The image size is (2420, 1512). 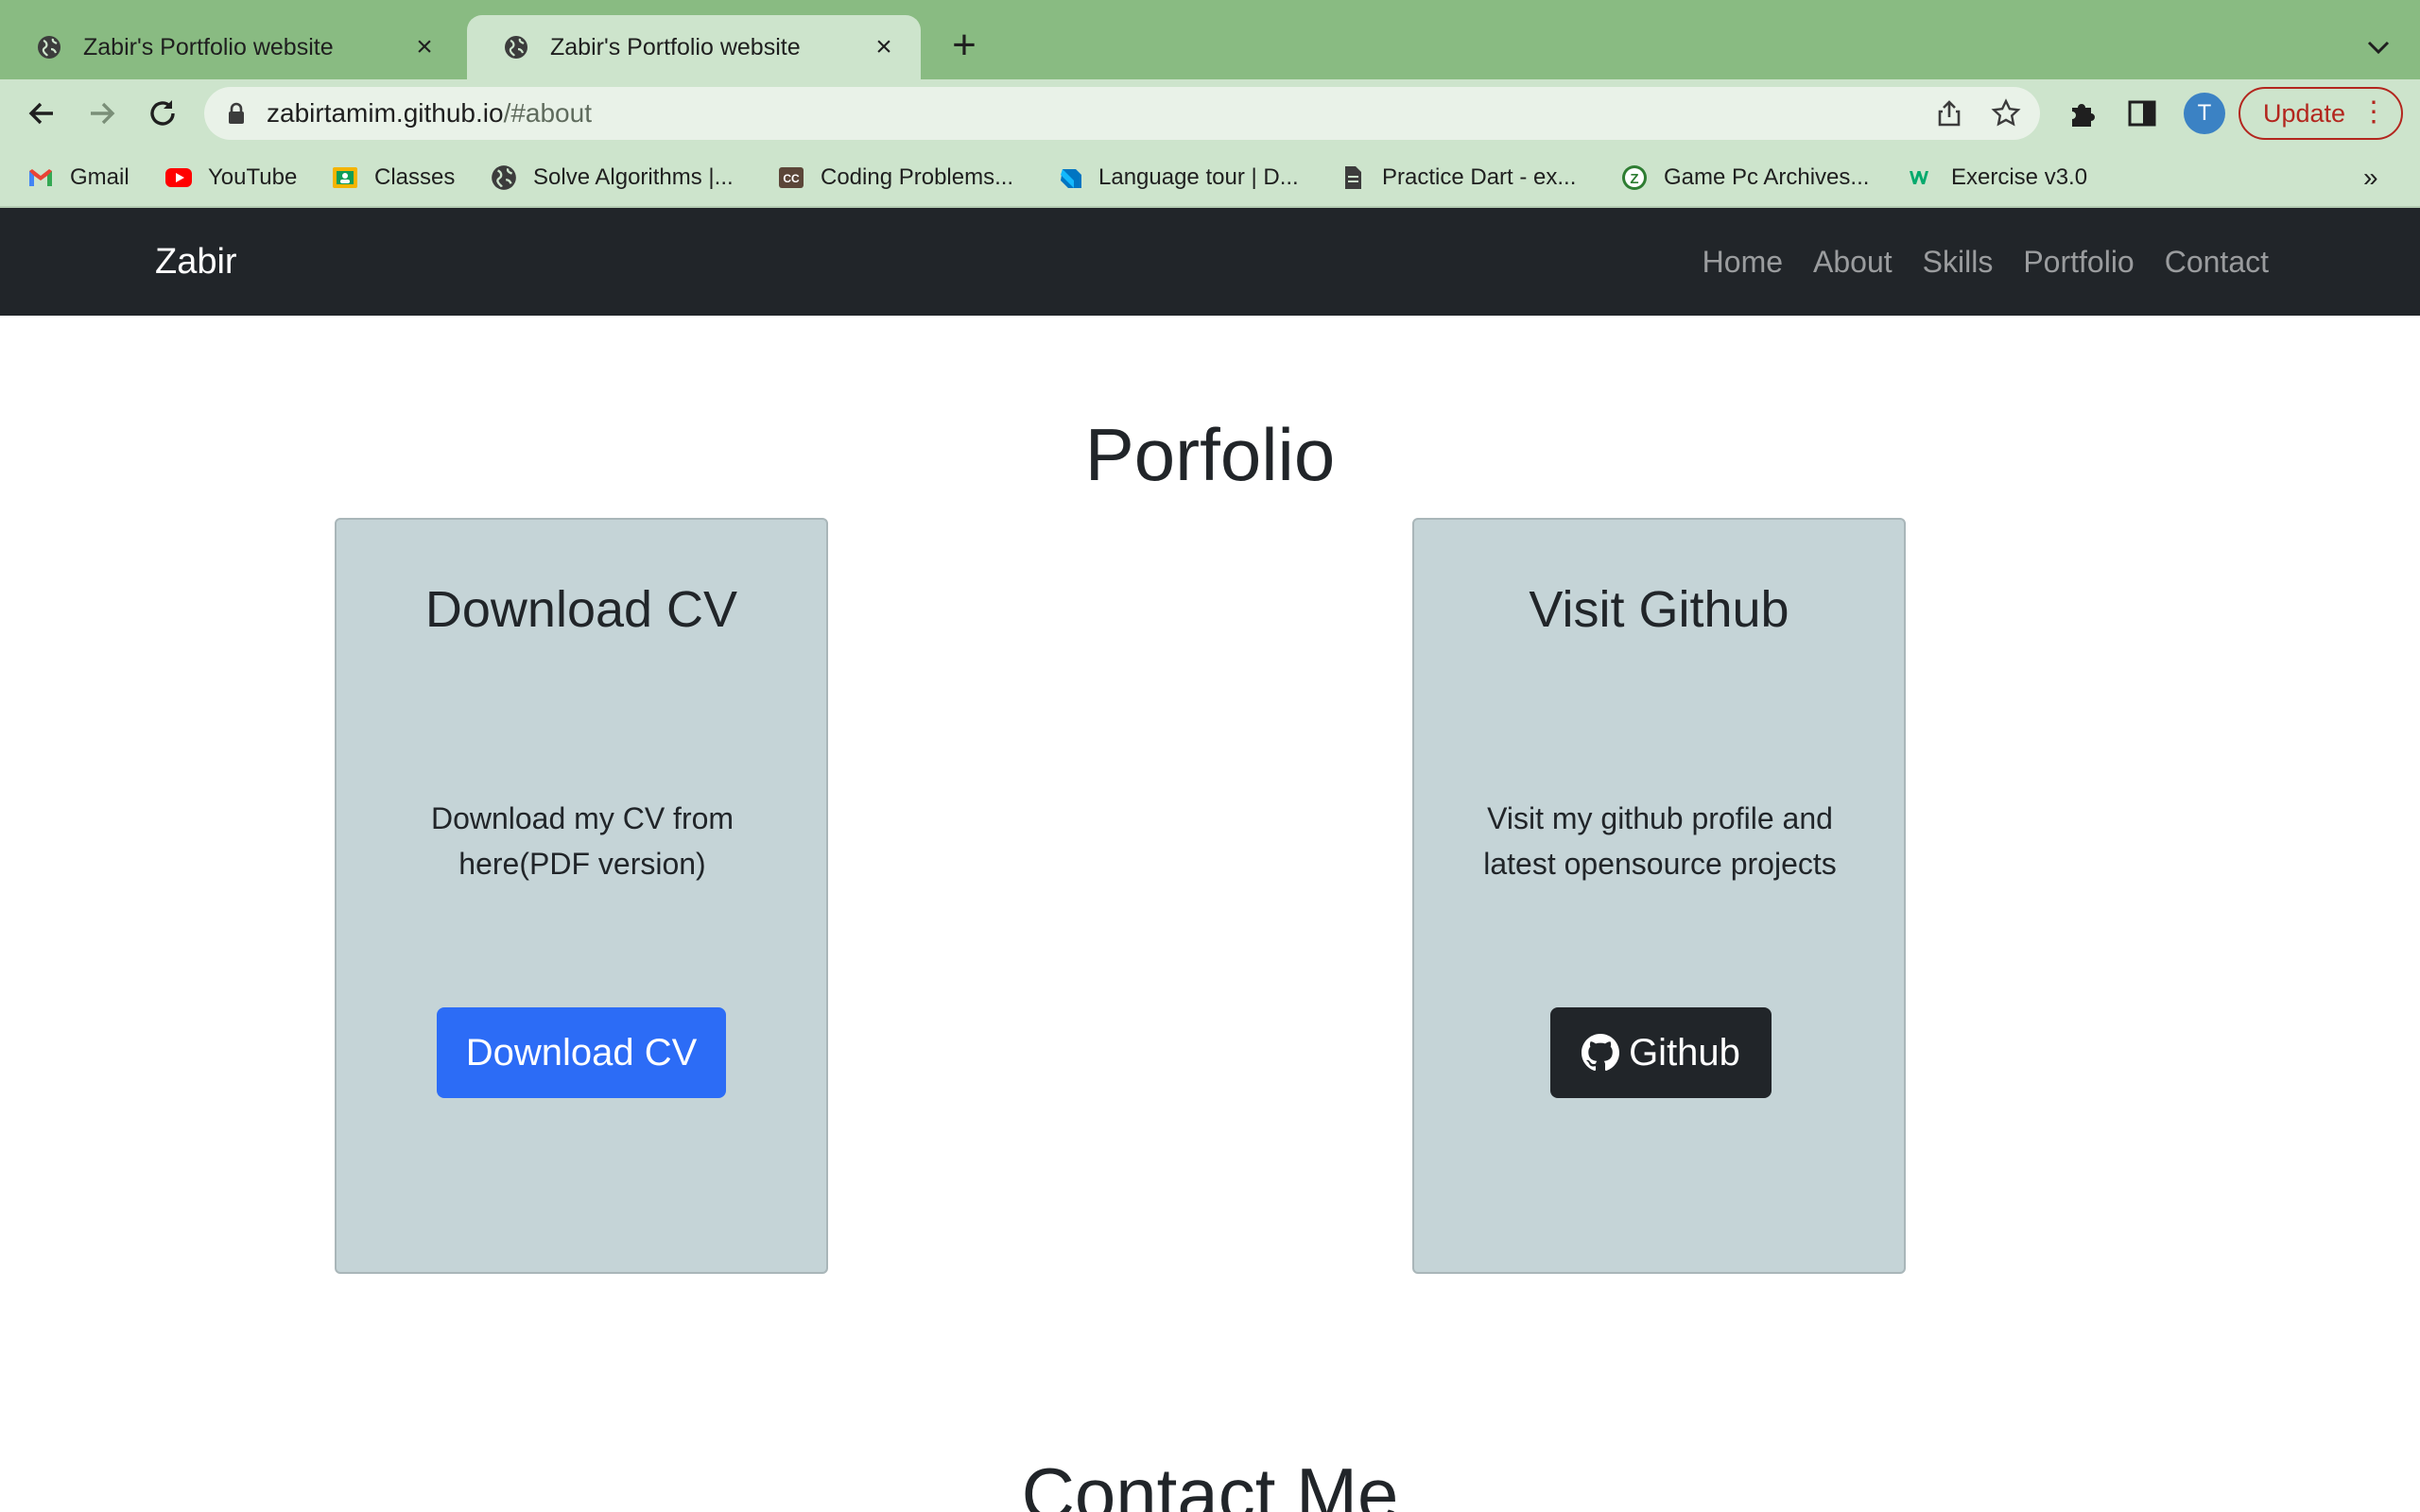 I want to click on bookmark-label: Classes, so click(x=415, y=177).